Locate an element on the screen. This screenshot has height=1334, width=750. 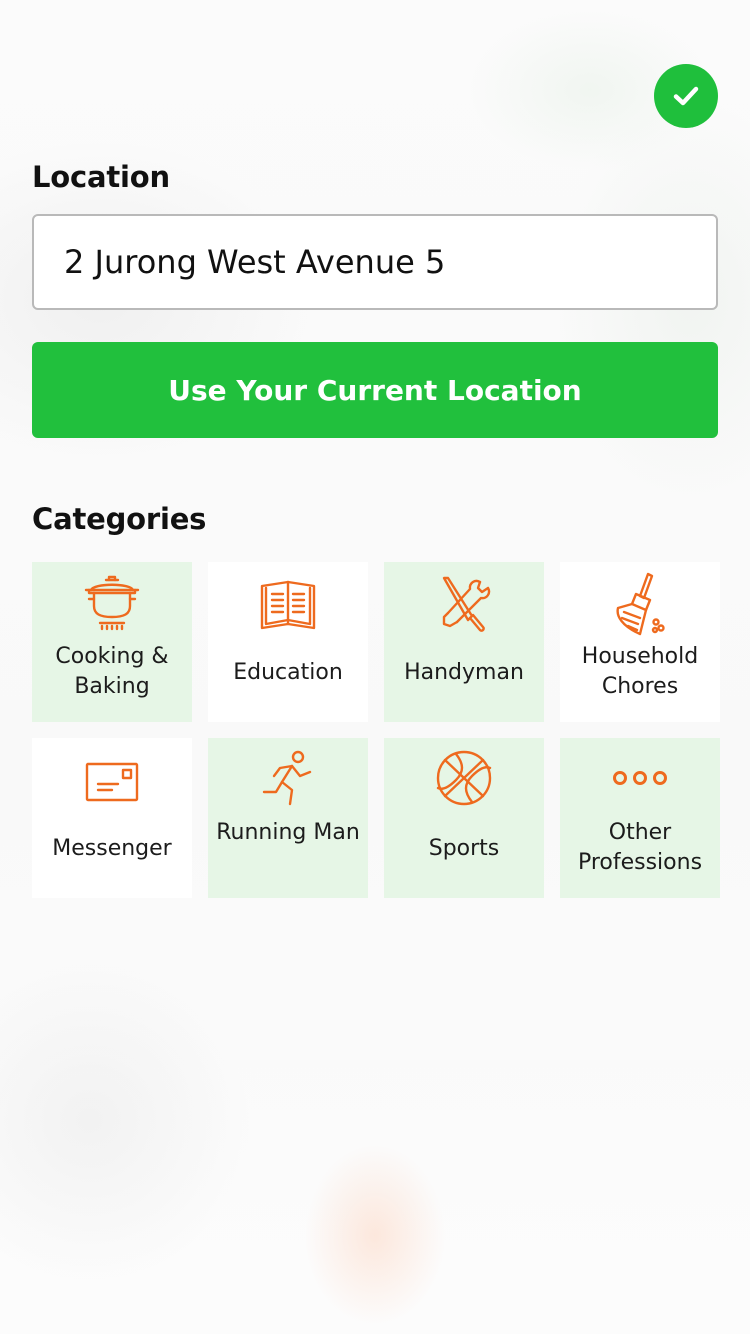
category-education: Education is located at coordinates (288, 642).